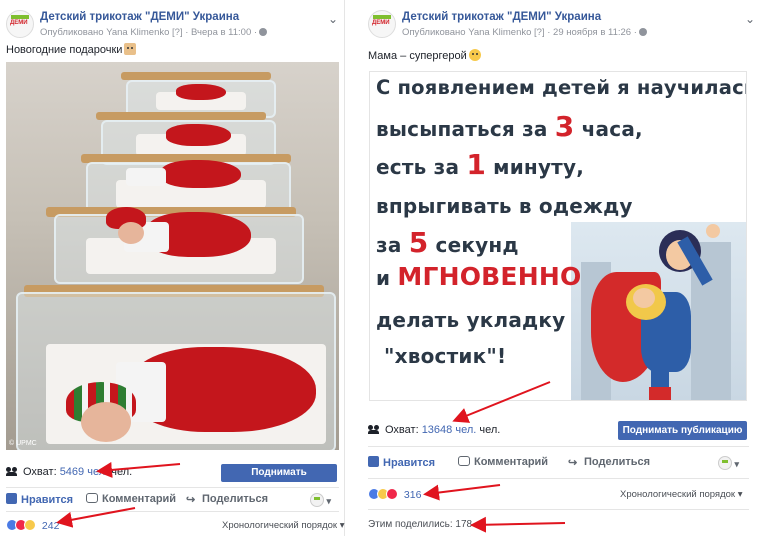 Image resolution: width=763 pixels, height=536 pixels. What do you see at coordinates (462, 492) in the screenshot?
I see `arrow-reactions-right` at bounding box center [462, 492].